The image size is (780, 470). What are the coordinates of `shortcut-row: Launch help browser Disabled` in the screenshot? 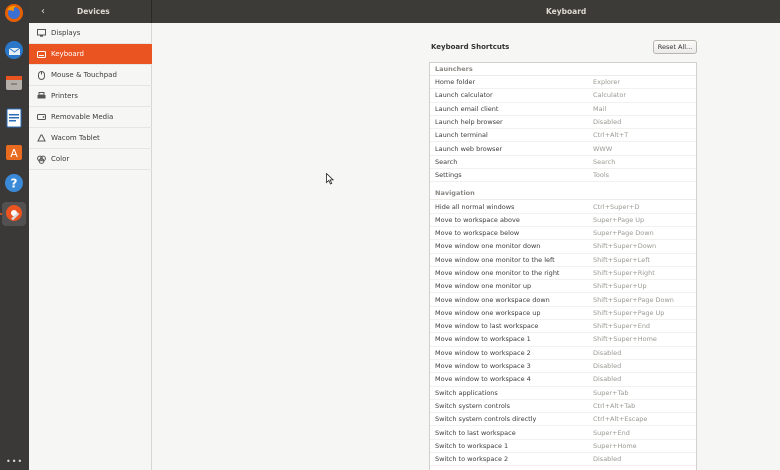 It's located at (563, 123).